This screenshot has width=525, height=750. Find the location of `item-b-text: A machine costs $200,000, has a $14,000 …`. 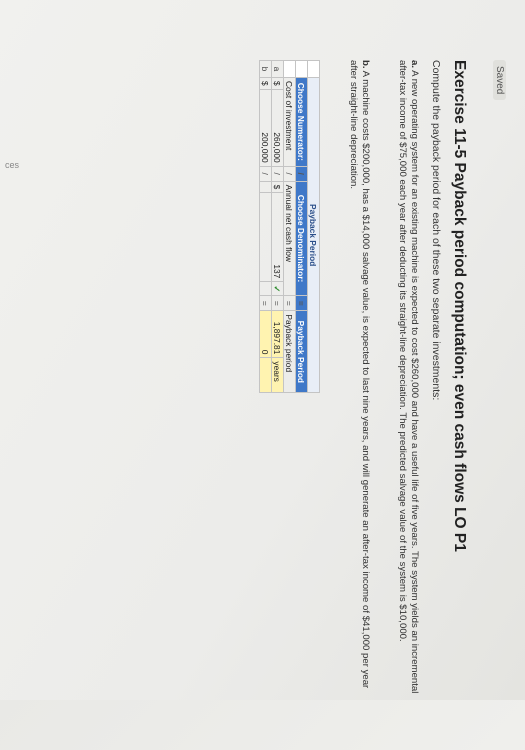

item-b-text: A machine costs $200,000, has a $14,000 … is located at coordinates (359, 374).